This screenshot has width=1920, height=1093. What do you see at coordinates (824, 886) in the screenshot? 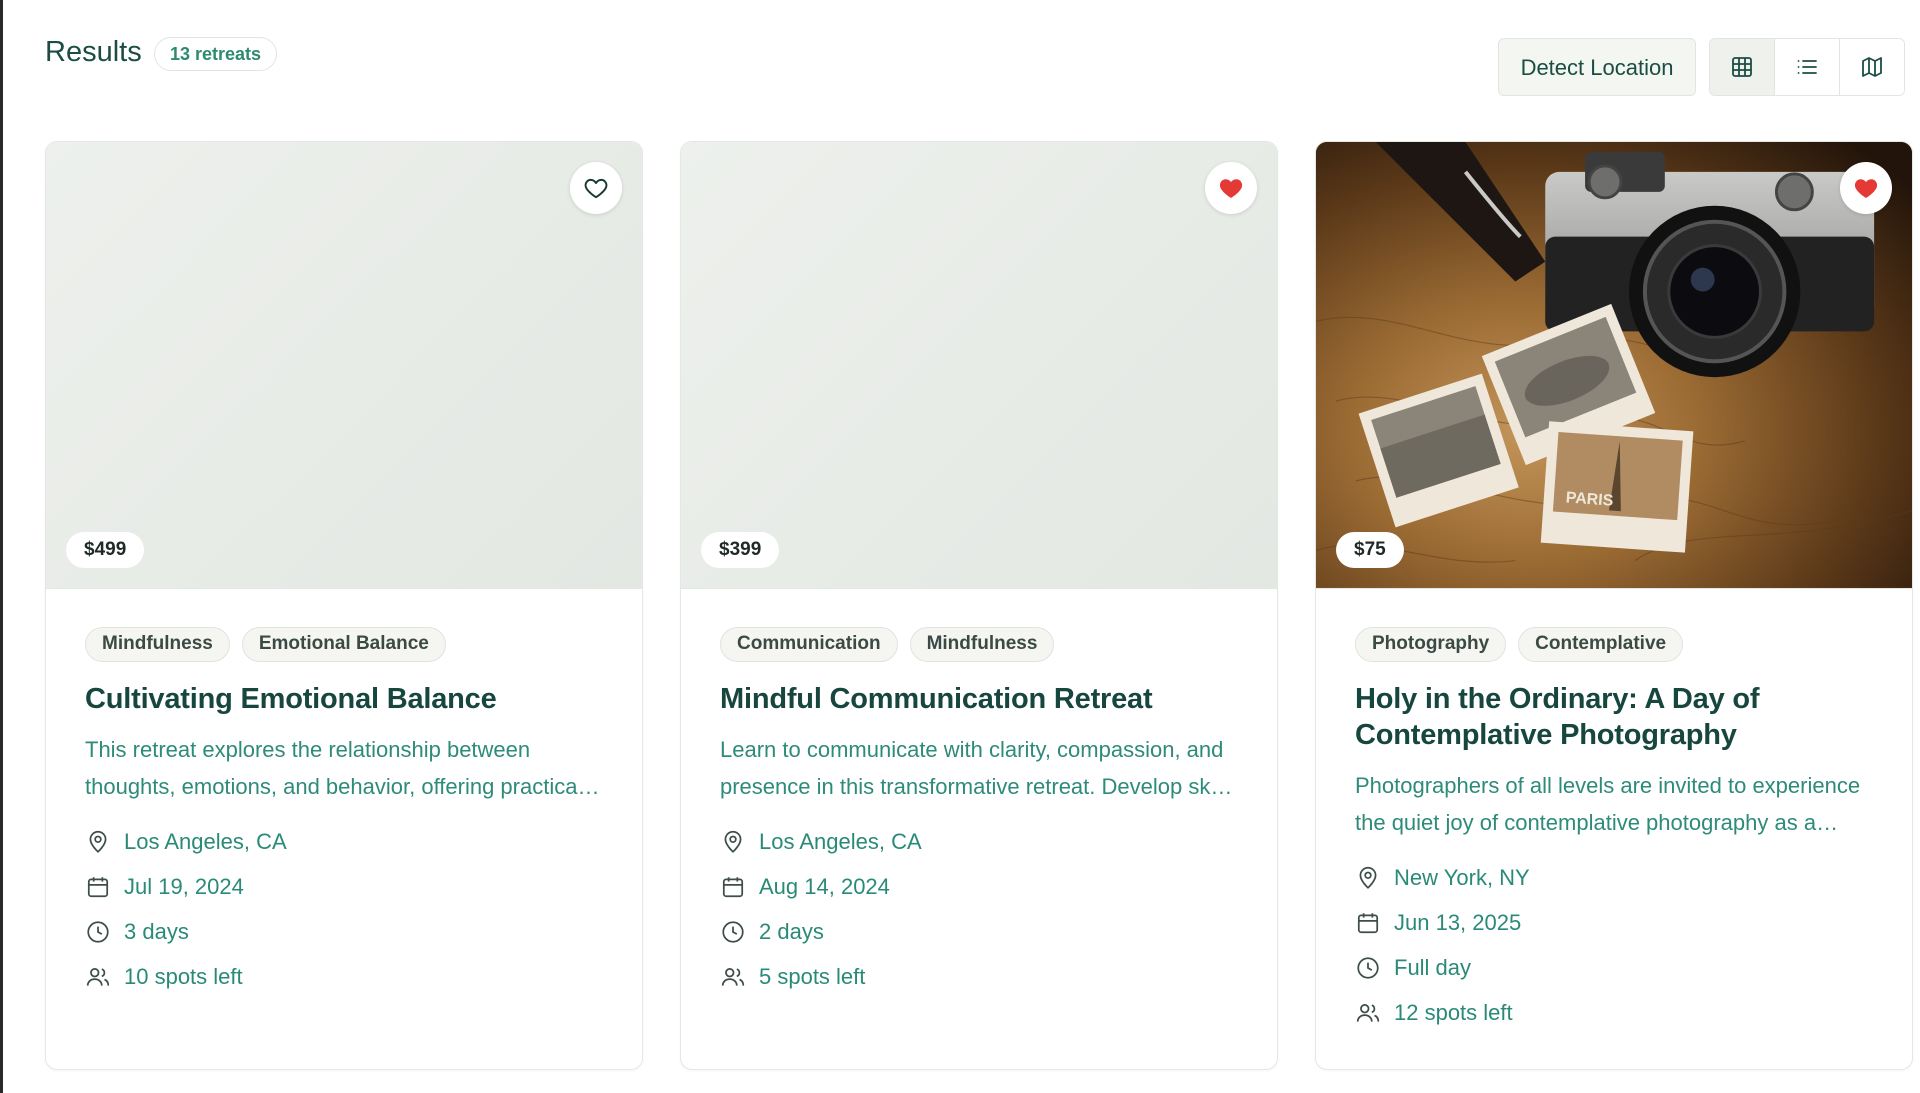
I see `date-text: Aug 14, 2024` at bounding box center [824, 886].